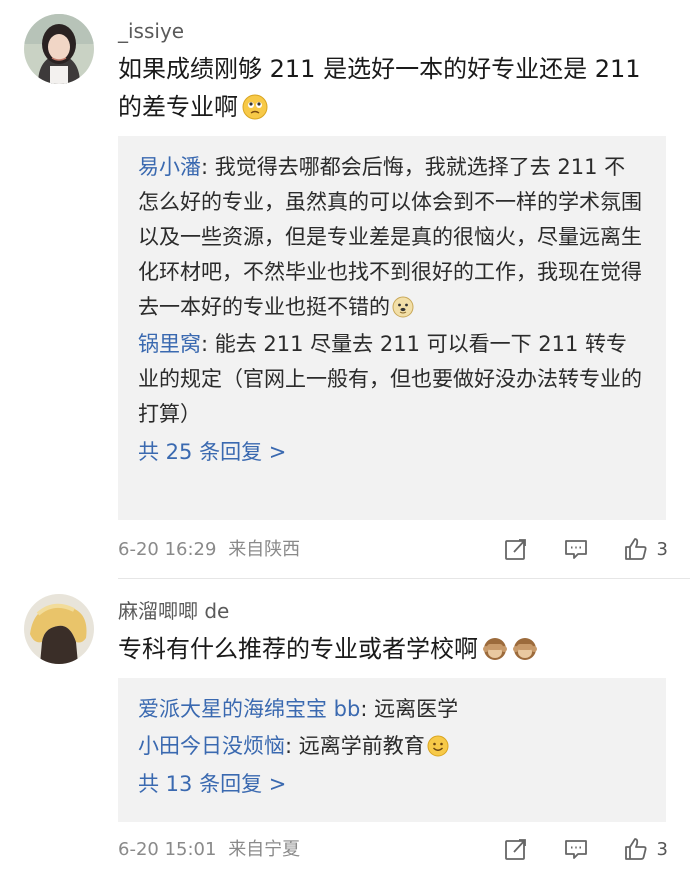  What do you see at coordinates (169, 167) in the screenshot?
I see `reply-username: 易小潘` at bounding box center [169, 167].